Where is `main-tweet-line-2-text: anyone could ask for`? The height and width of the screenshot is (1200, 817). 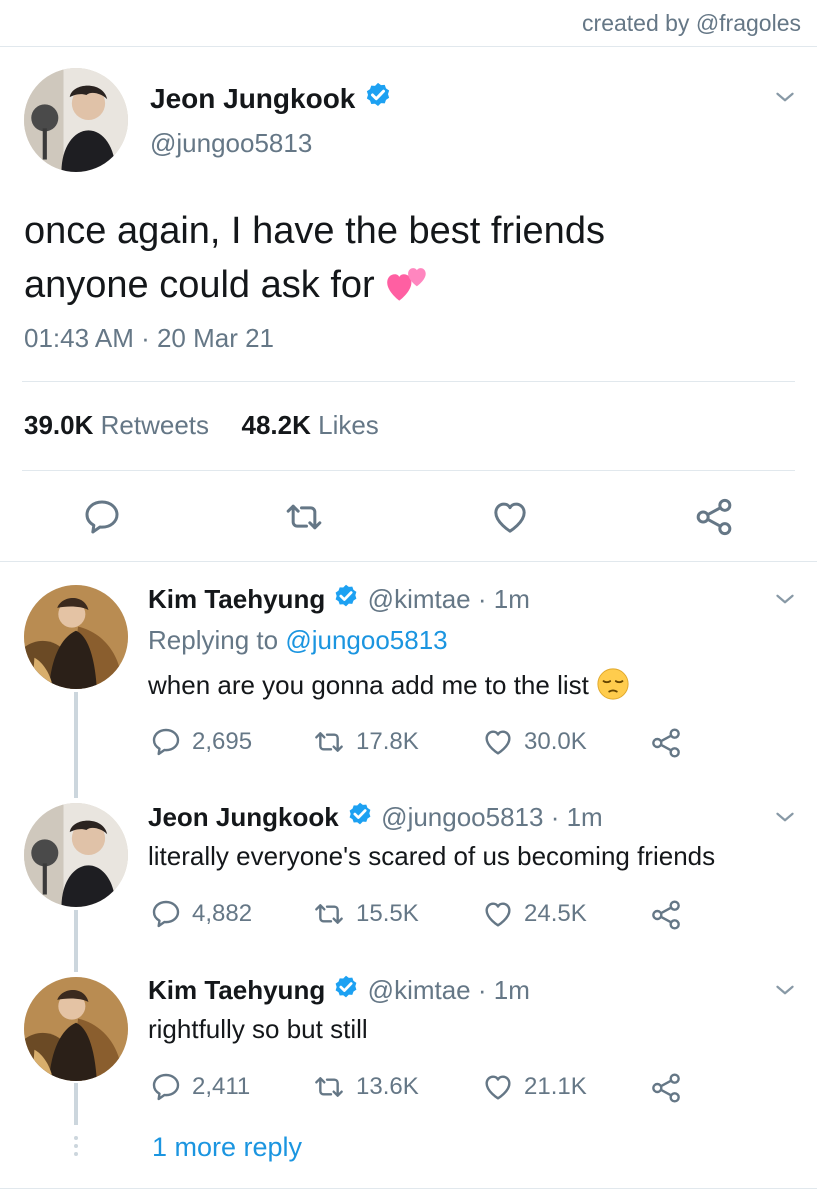 main-tweet-line-2-text: anyone could ask for is located at coordinates (199, 285).